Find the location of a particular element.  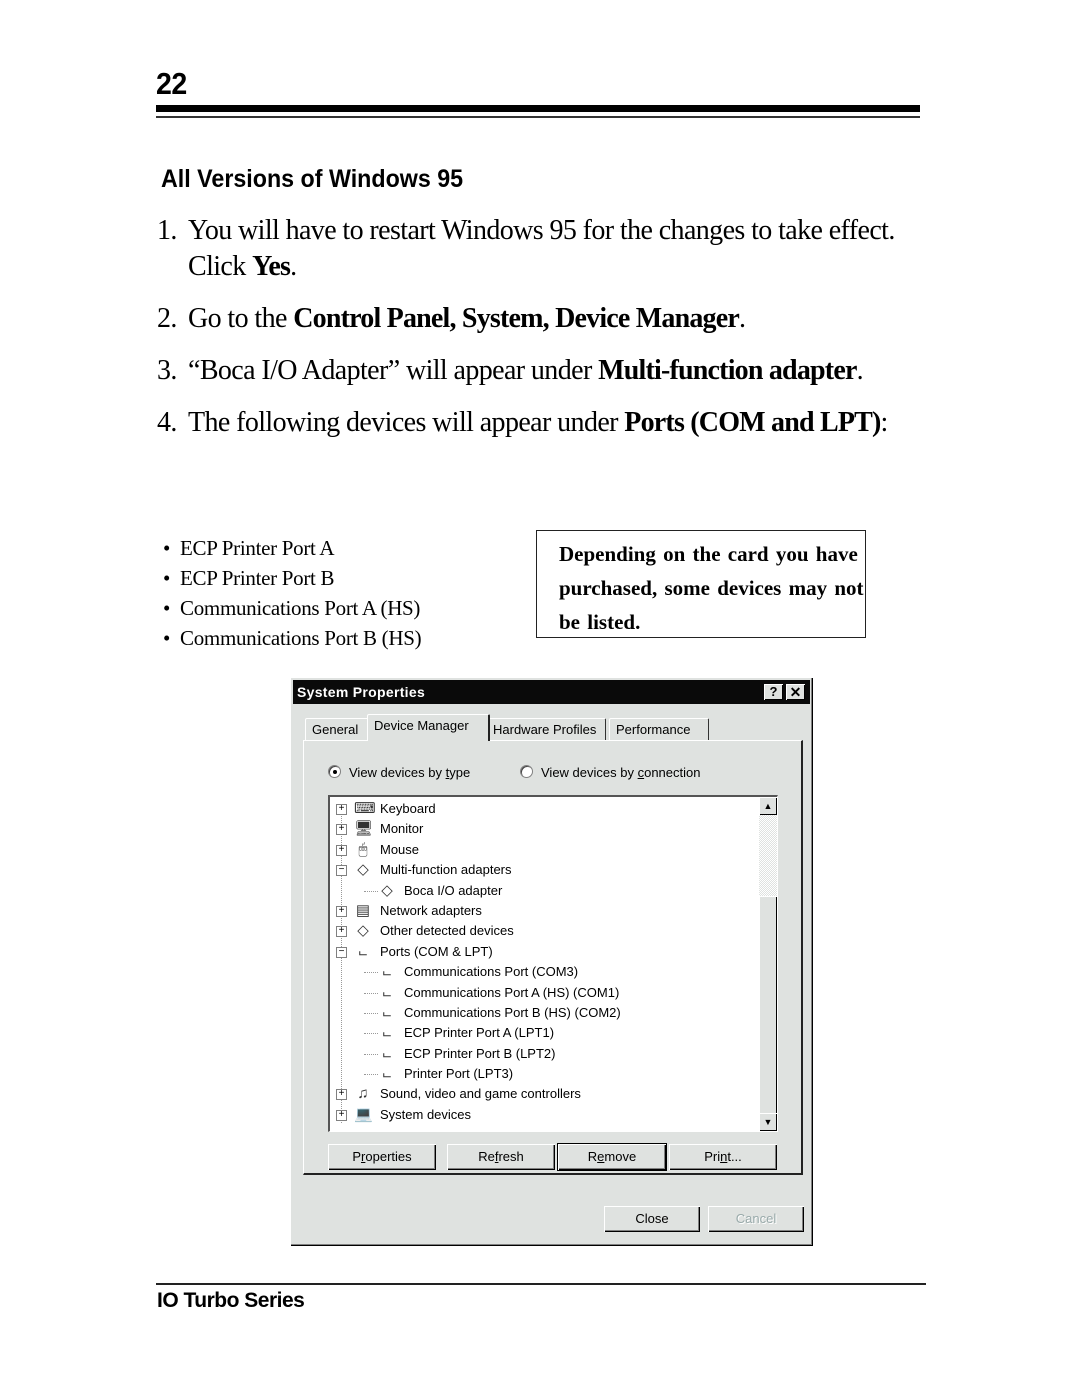

button-label-rest: resh is located at coordinates (511, 1156).